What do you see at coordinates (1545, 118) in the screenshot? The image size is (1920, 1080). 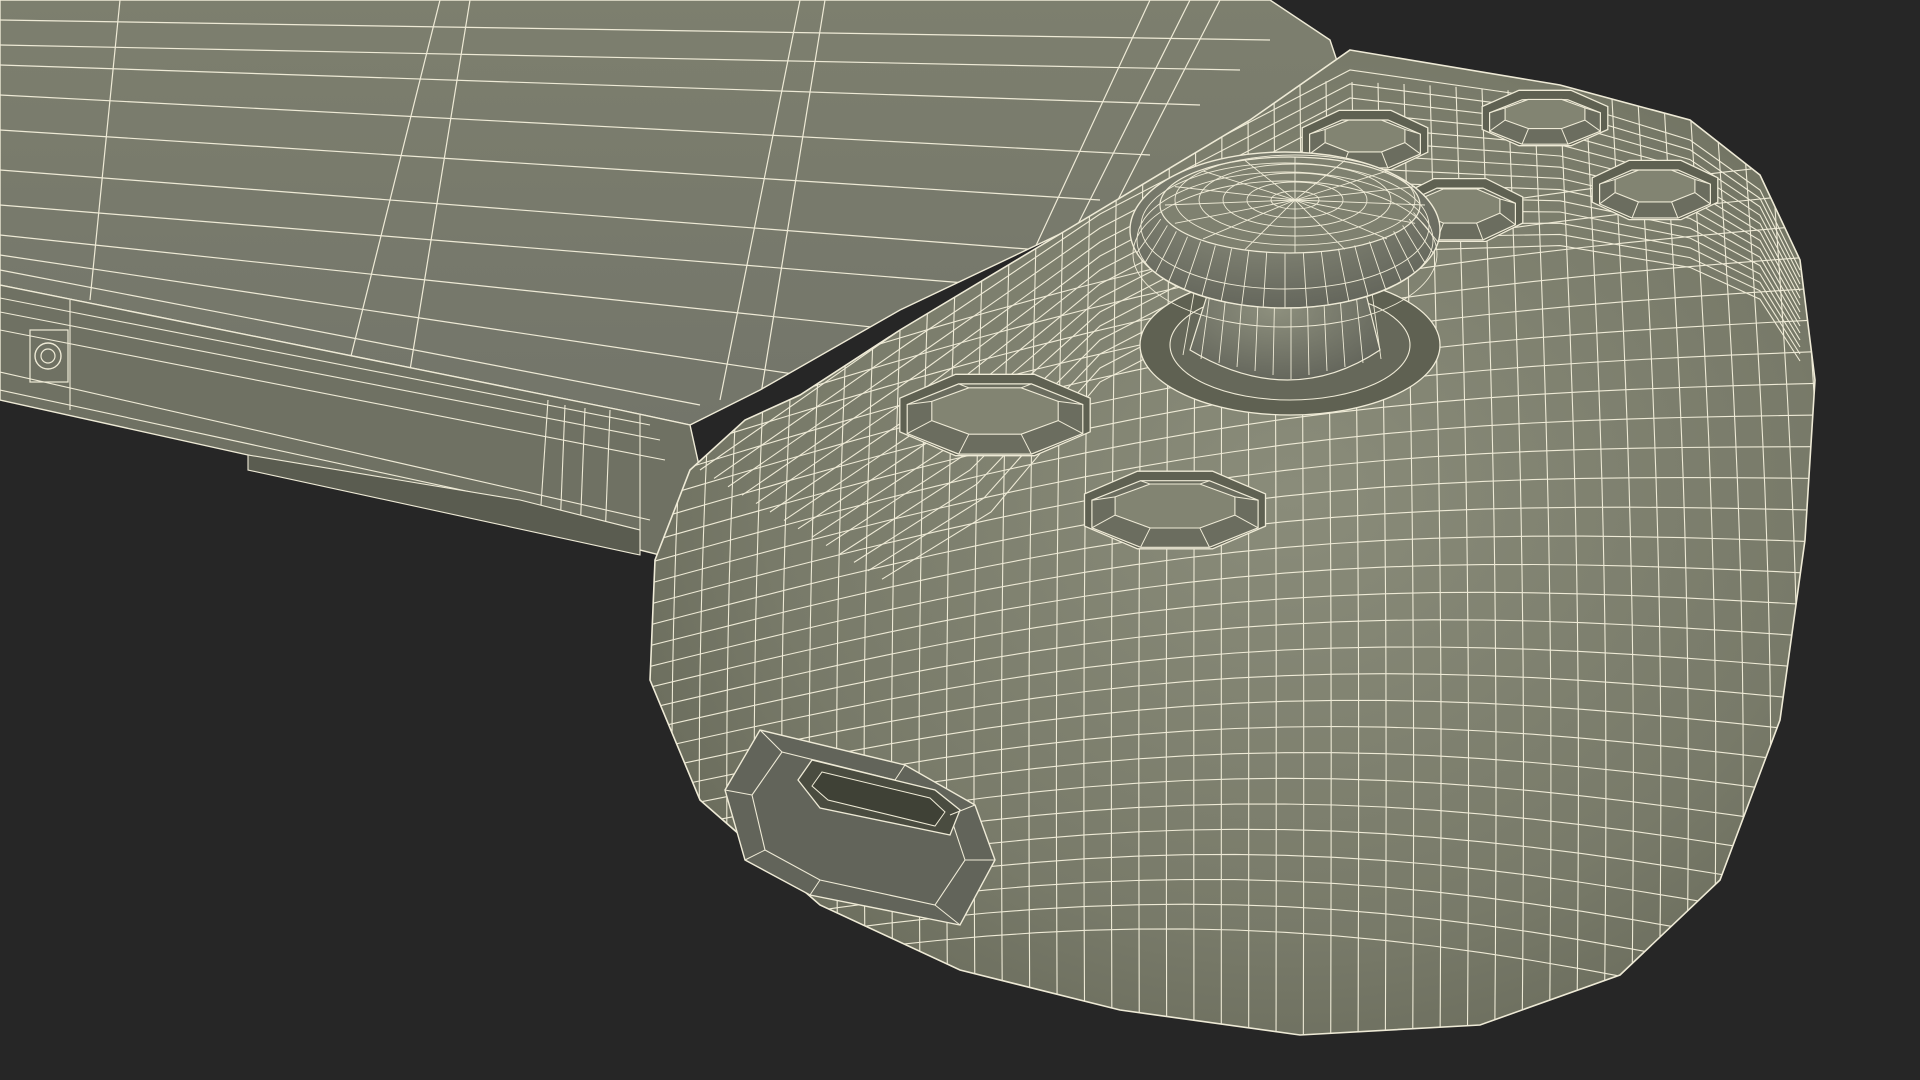 I see `face-button-top` at bounding box center [1545, 118].